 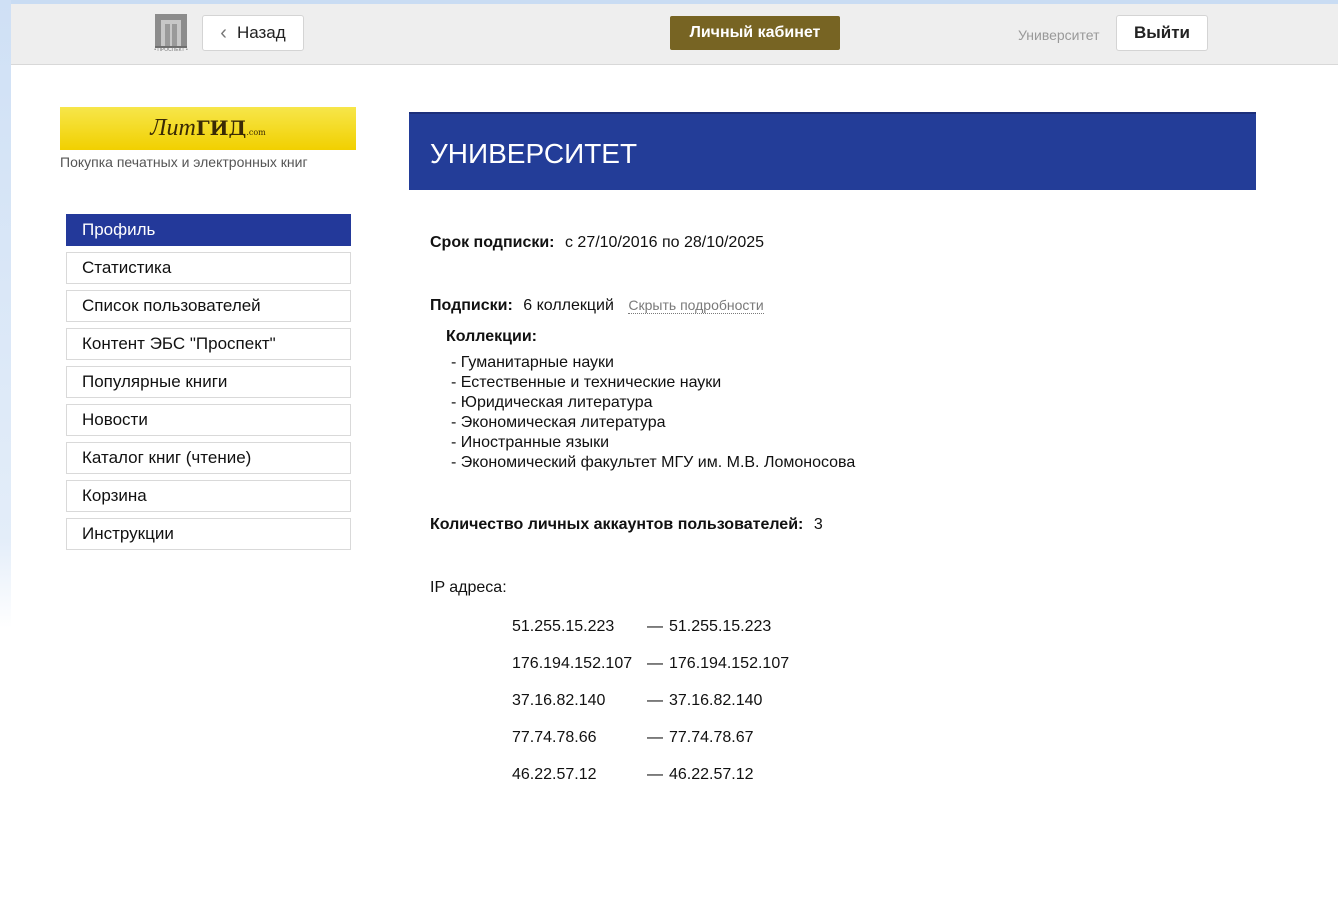 I want to click on logout-button: Выйти, so click(x=1162, y=33).